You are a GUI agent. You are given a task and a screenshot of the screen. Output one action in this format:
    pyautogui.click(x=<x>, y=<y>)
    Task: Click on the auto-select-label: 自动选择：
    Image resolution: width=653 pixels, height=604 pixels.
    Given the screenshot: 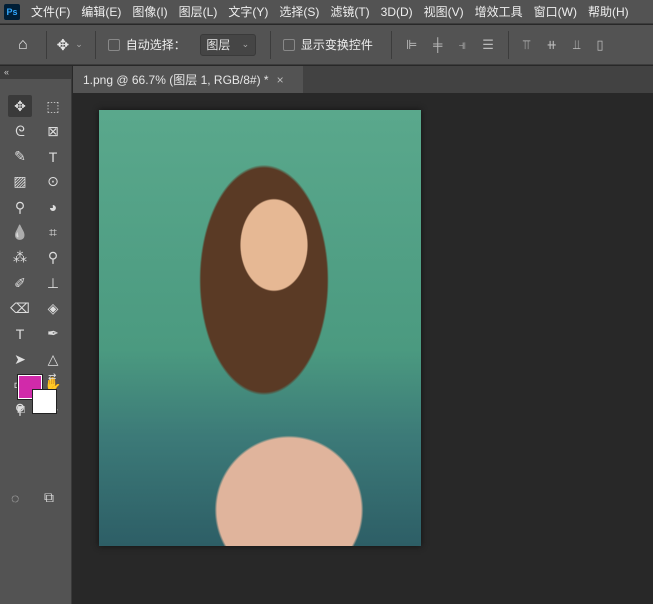 What is the action you would take?
    pyautogui.click(x=155, y=45)
    